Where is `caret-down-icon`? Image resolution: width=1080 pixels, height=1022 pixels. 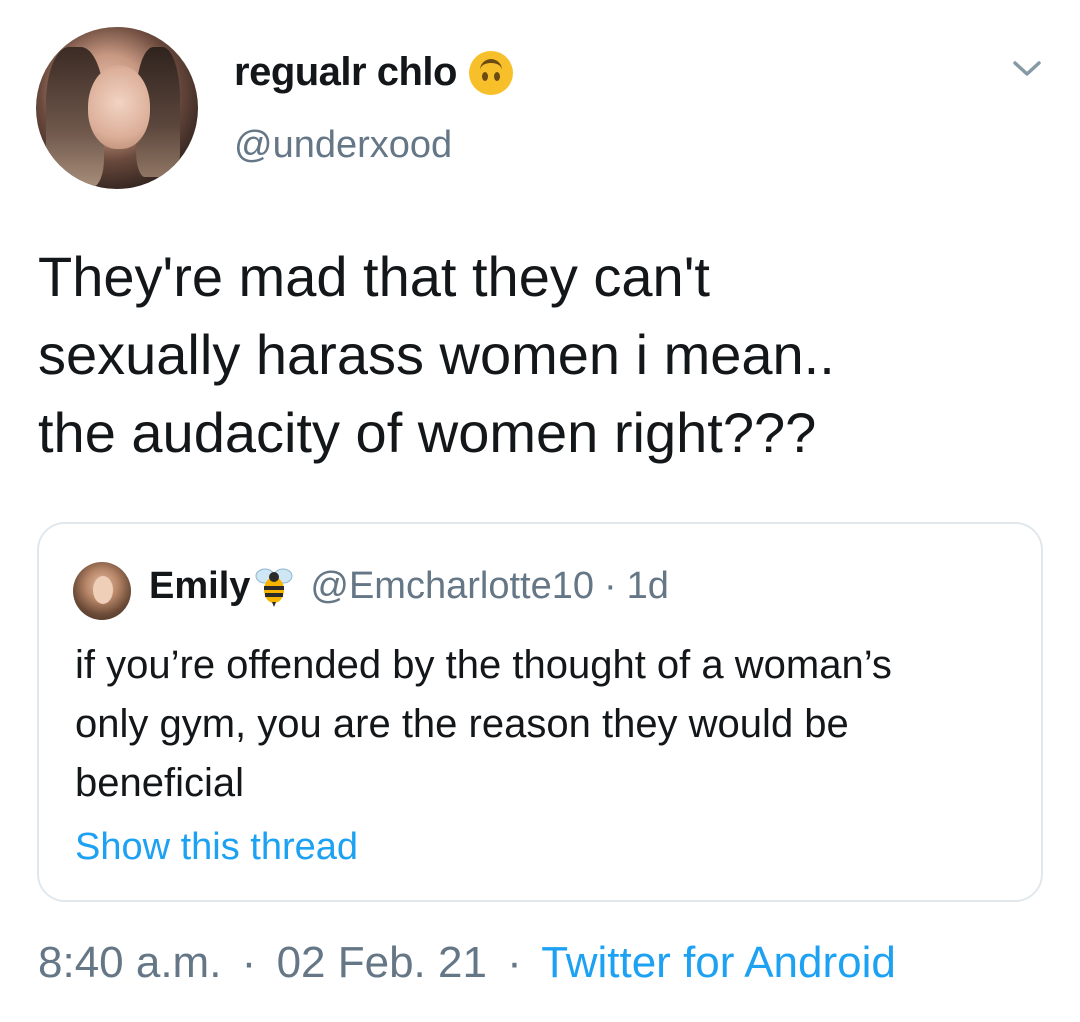 caret-down-icon is located at coordinates (1027, 69).